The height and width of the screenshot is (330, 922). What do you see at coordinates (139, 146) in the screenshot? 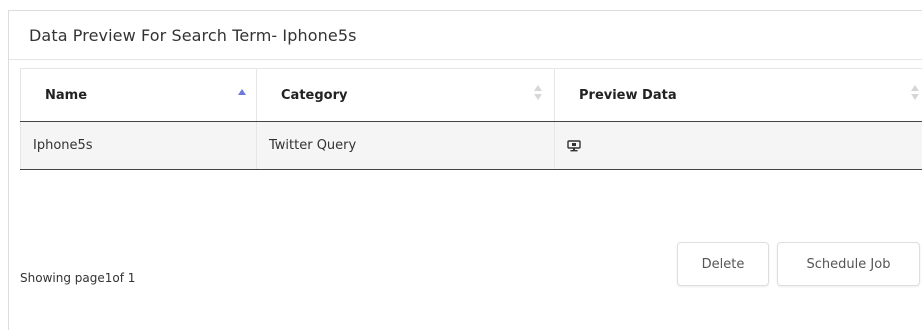
I see `cell-name: Iphone5s` at bounding box center [139, 146].